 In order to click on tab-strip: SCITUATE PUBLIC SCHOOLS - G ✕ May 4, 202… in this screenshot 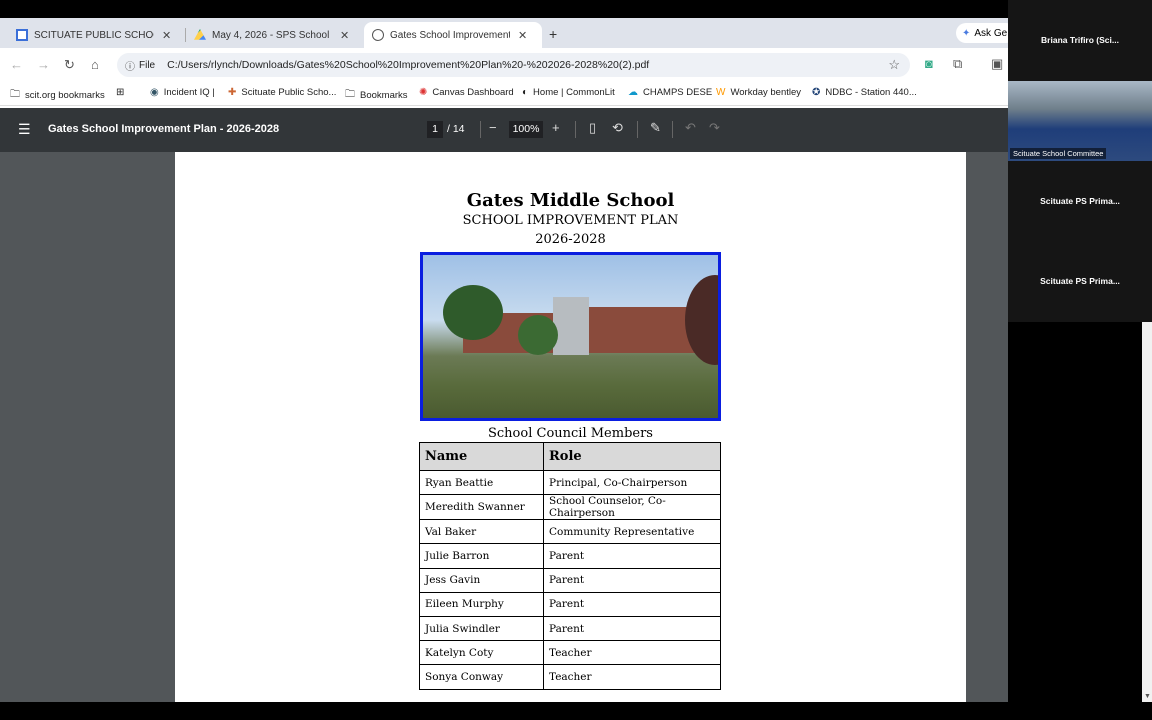, I will do `click(504, 33)`.